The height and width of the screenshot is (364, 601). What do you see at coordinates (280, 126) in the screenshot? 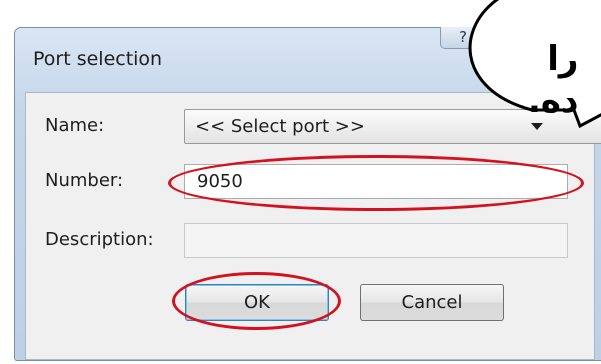
I see `name-select-value: << Select port >>` at bounding box center [280, 126].